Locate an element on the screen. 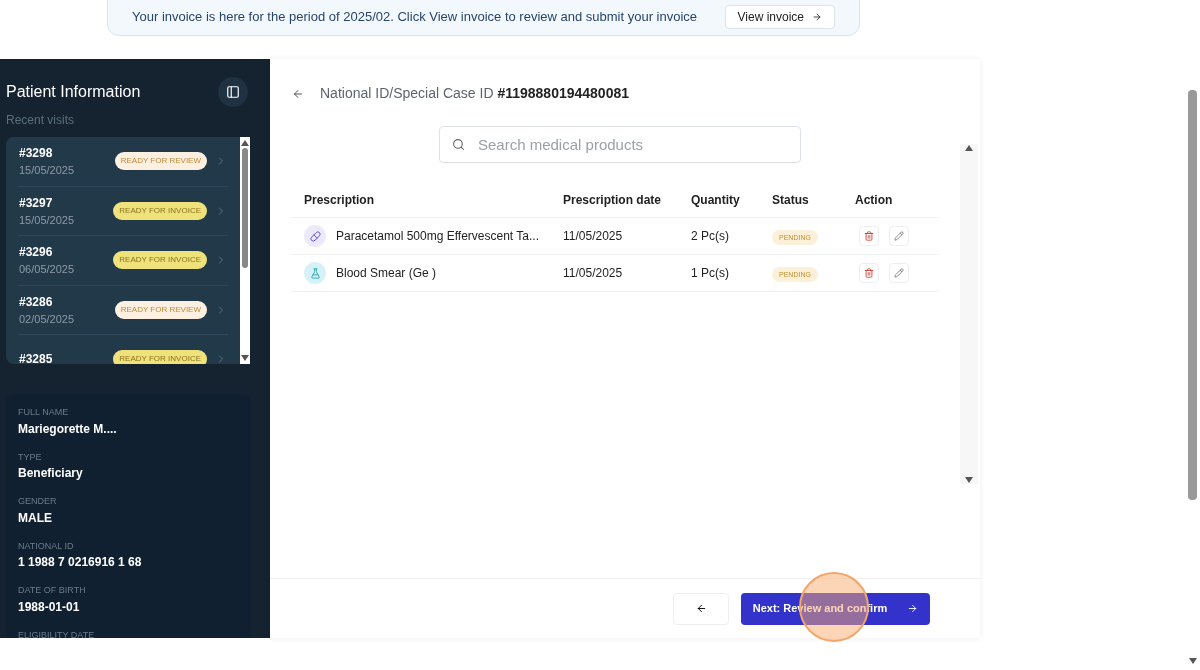 The height and width of the screenshot is (670, 1200). table-cell-text: 2 Pc(s) is located at coordinates (710, 236).